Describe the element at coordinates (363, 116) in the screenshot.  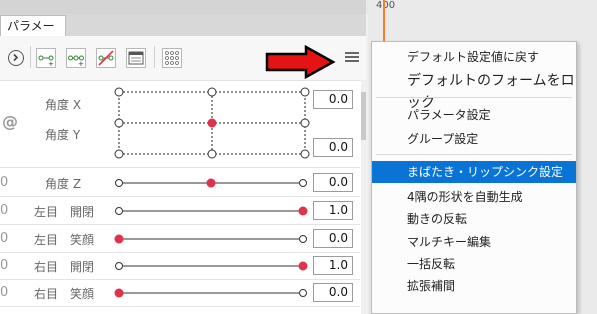
I see `scrollbar-thumb` at that location.